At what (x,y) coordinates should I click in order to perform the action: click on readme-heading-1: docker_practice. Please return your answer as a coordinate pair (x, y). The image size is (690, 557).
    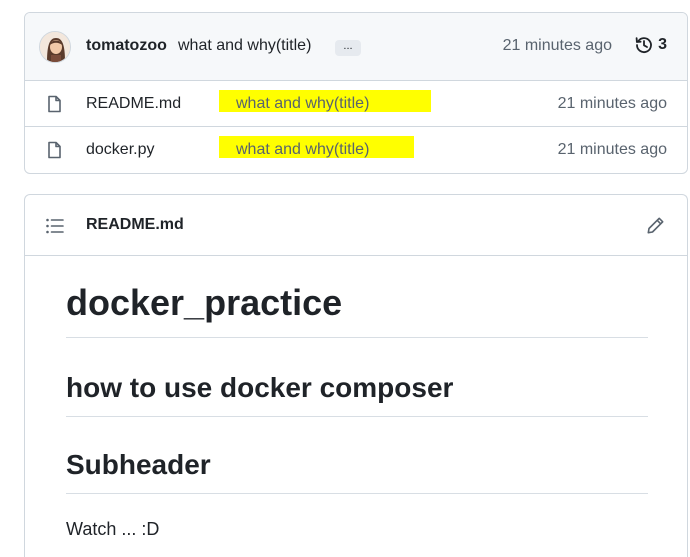
    Looking at the image, I should click on (357, 309).